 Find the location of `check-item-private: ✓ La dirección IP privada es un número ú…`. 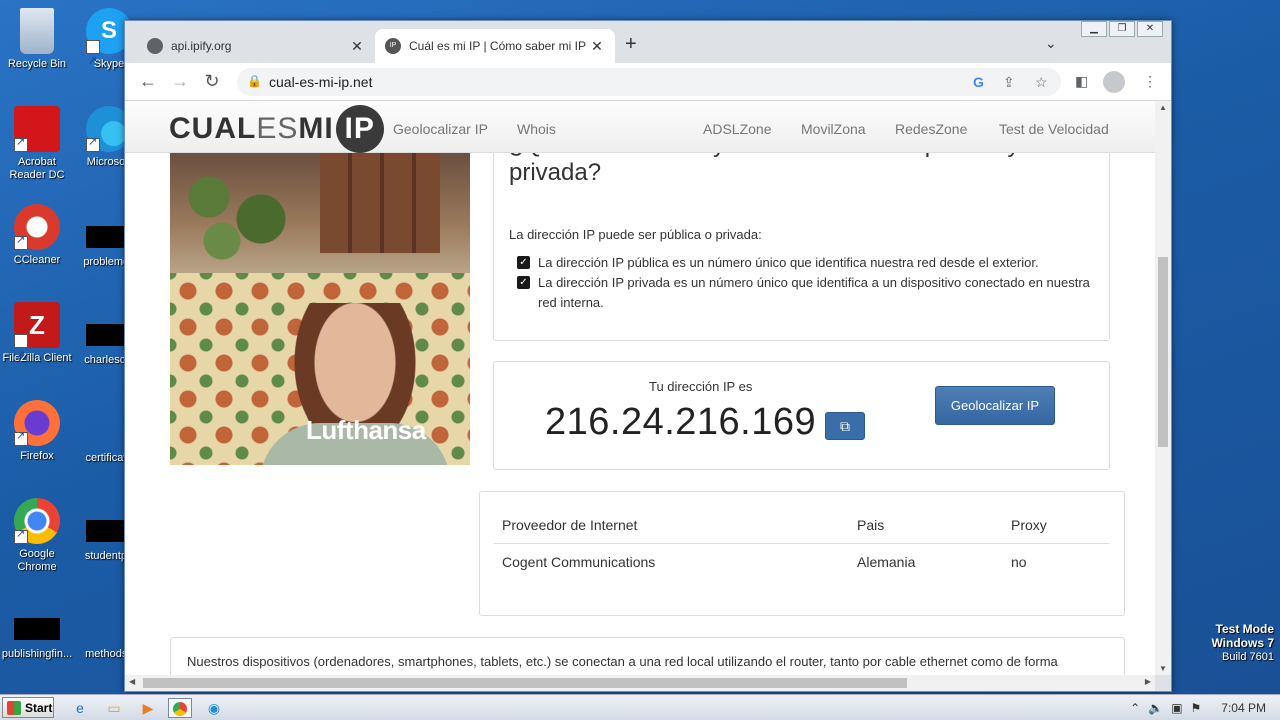

check-item-private: ✓ La dirección IP privada es un número ú… is located at coordinates (812, 293).